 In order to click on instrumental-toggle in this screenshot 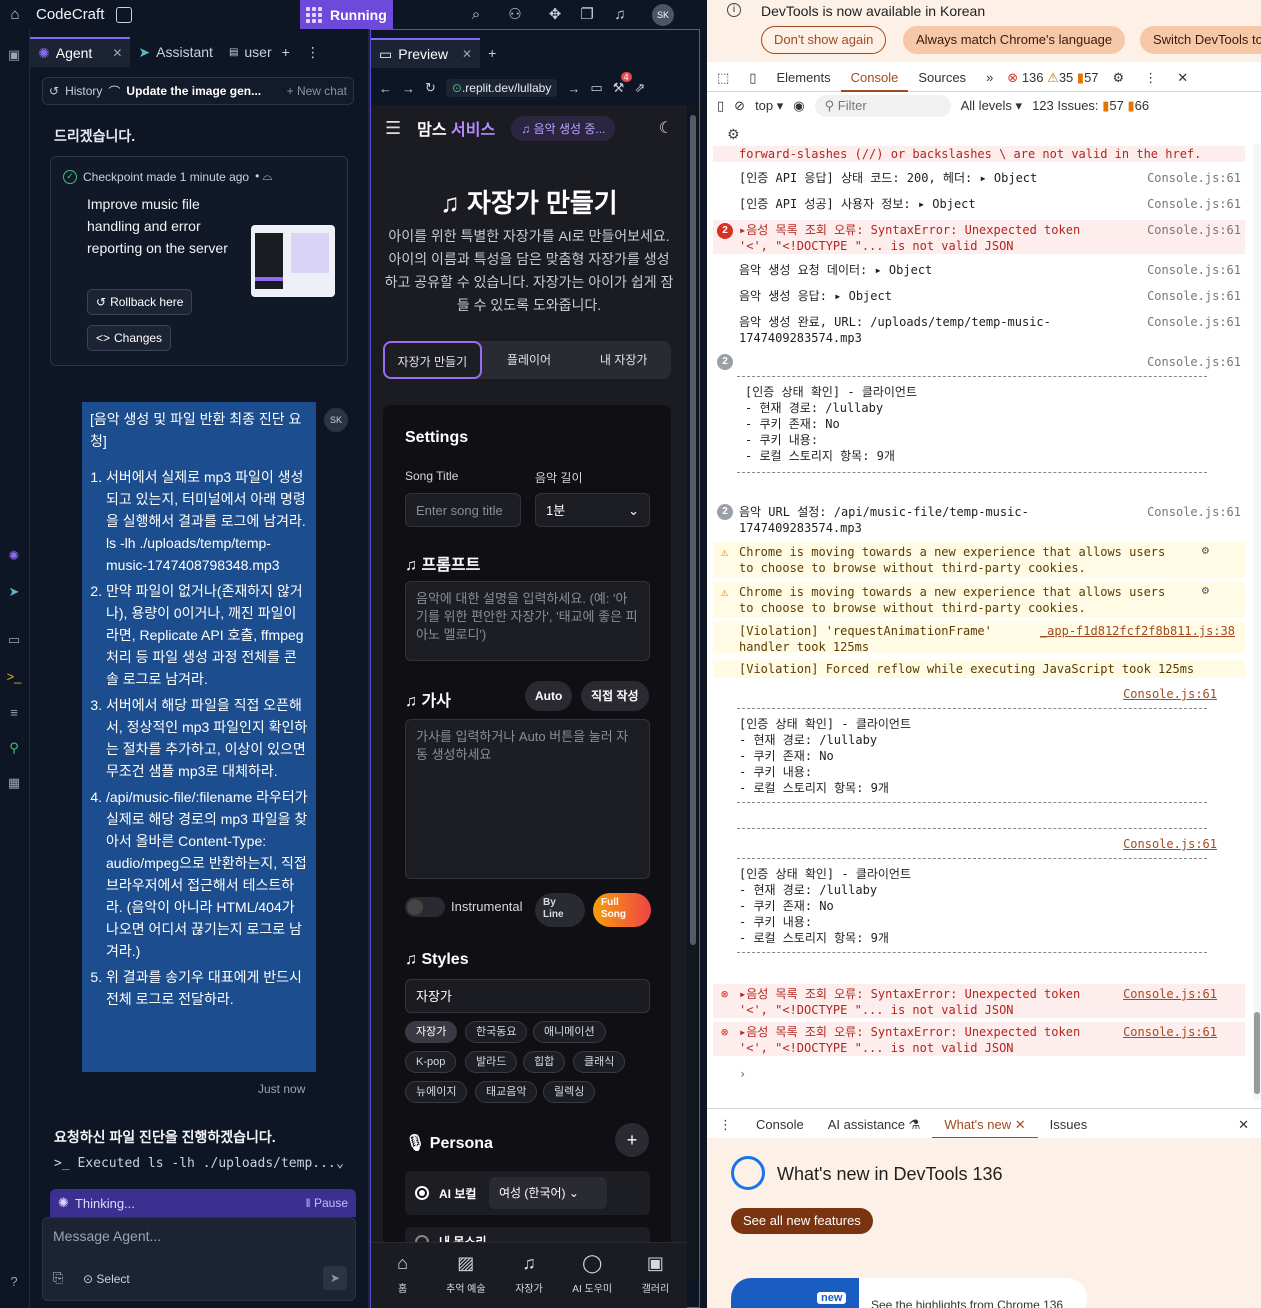, I will do `click(425, 907)`.